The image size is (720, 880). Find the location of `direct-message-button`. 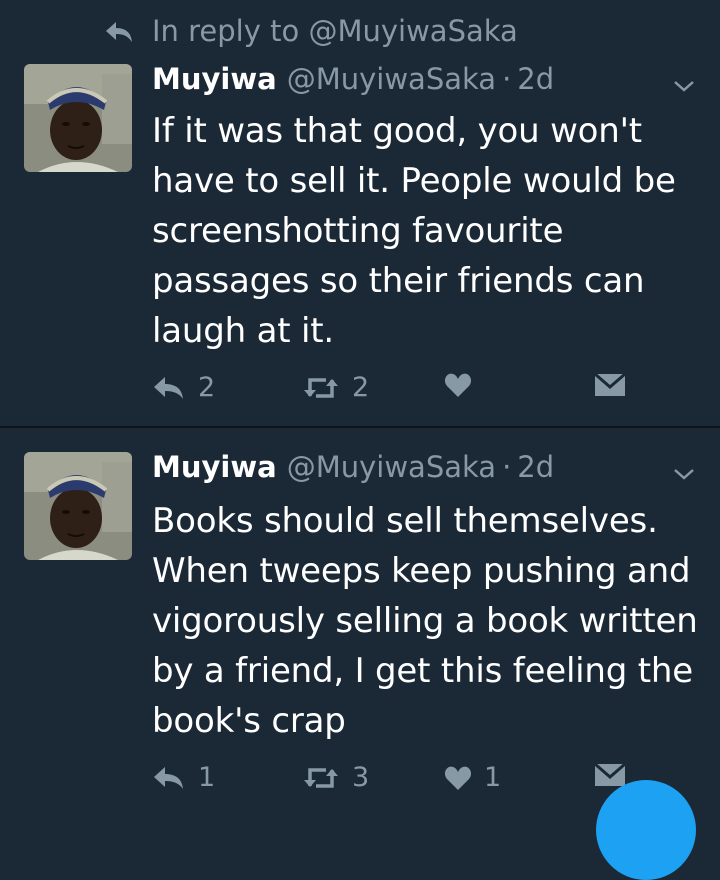

direct-message-button is located at coordinates (616, 385).